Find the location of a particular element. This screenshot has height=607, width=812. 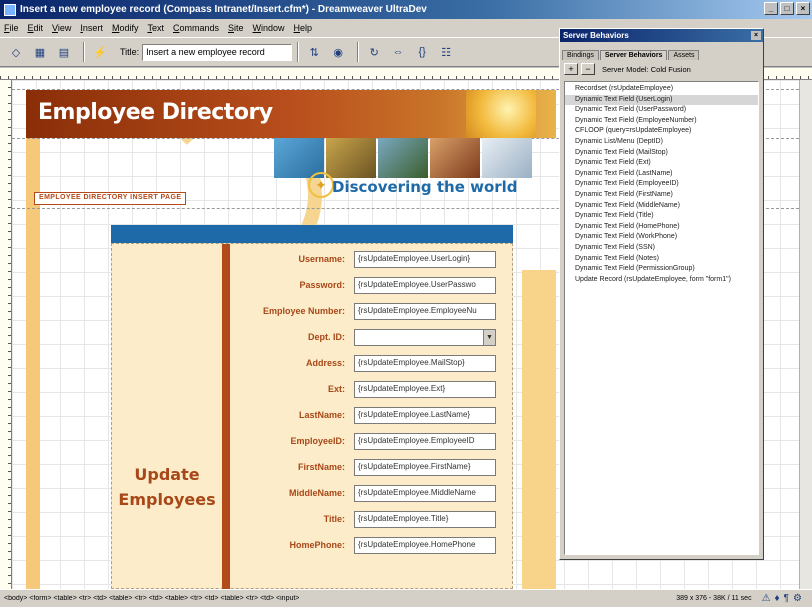

password-field: {rsUpdateEmployee.UserPasswo is located at coordinates (425, 285).